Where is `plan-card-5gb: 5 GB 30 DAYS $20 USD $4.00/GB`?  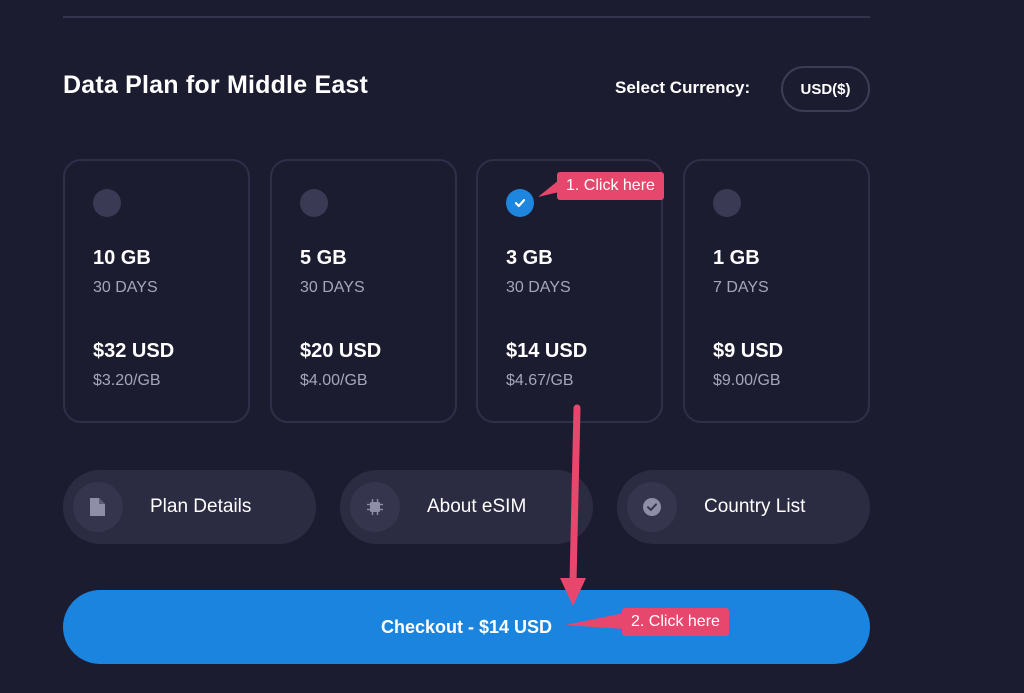 plan-card-5gb: 5 GB 30 DAYS $20 USD $4.00/GB is located at coordinates (363, 291).